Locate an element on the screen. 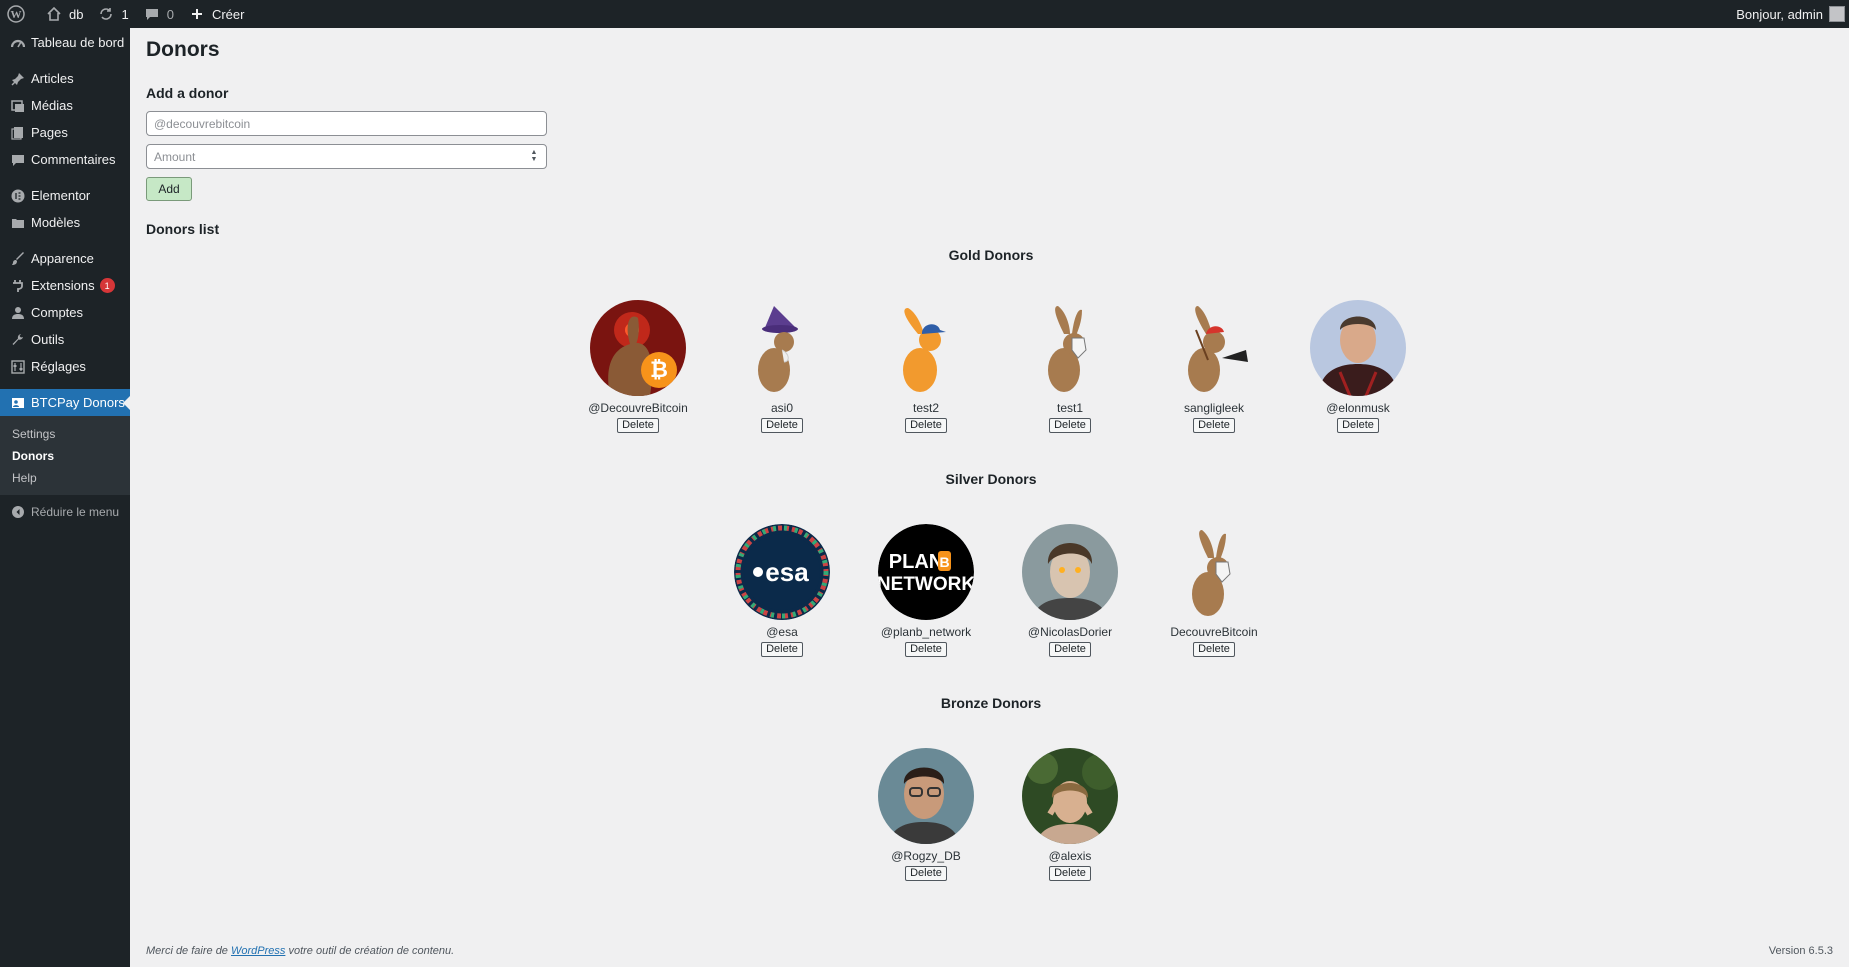 The width and height of the screenshot is (1849, 967). number-spinner: ▲ ▼ is located at coordinates (534, 156).